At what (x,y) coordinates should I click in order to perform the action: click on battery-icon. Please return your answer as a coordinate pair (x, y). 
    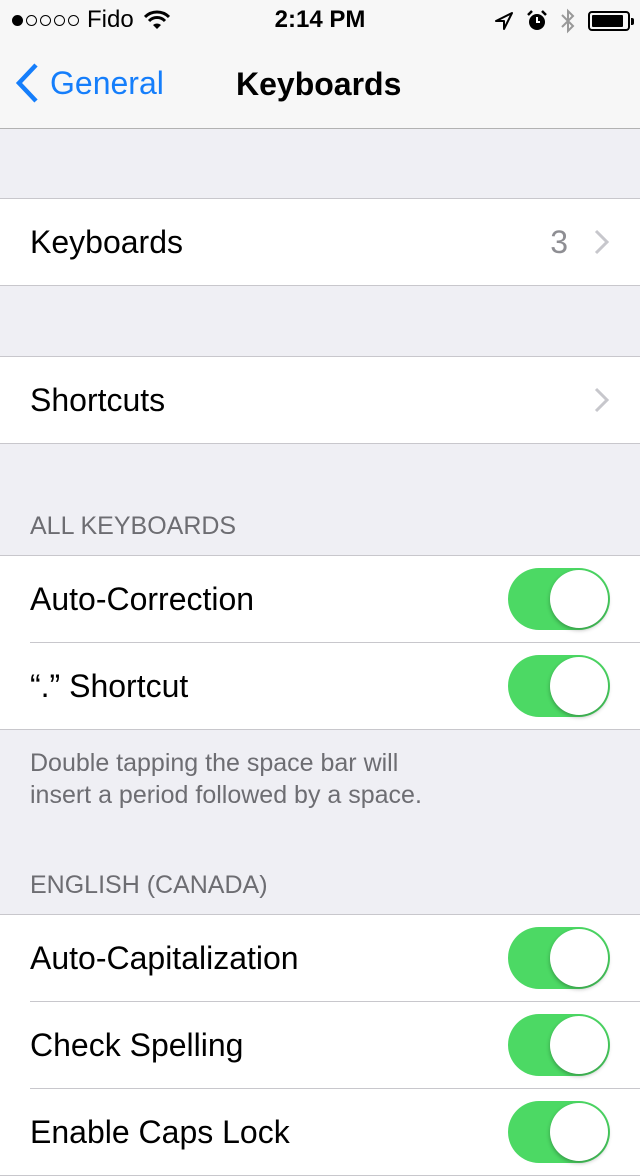
    Looking at the image, I should click on (611, 21).